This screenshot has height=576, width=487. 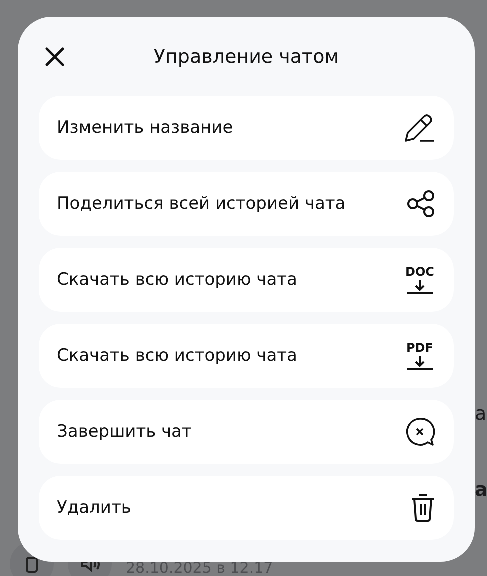 What do you see at coordinates (246, 204) in the screenshot?
I see `menu-item: Поделиться всей историей чата` at bounding box center [246, 204].